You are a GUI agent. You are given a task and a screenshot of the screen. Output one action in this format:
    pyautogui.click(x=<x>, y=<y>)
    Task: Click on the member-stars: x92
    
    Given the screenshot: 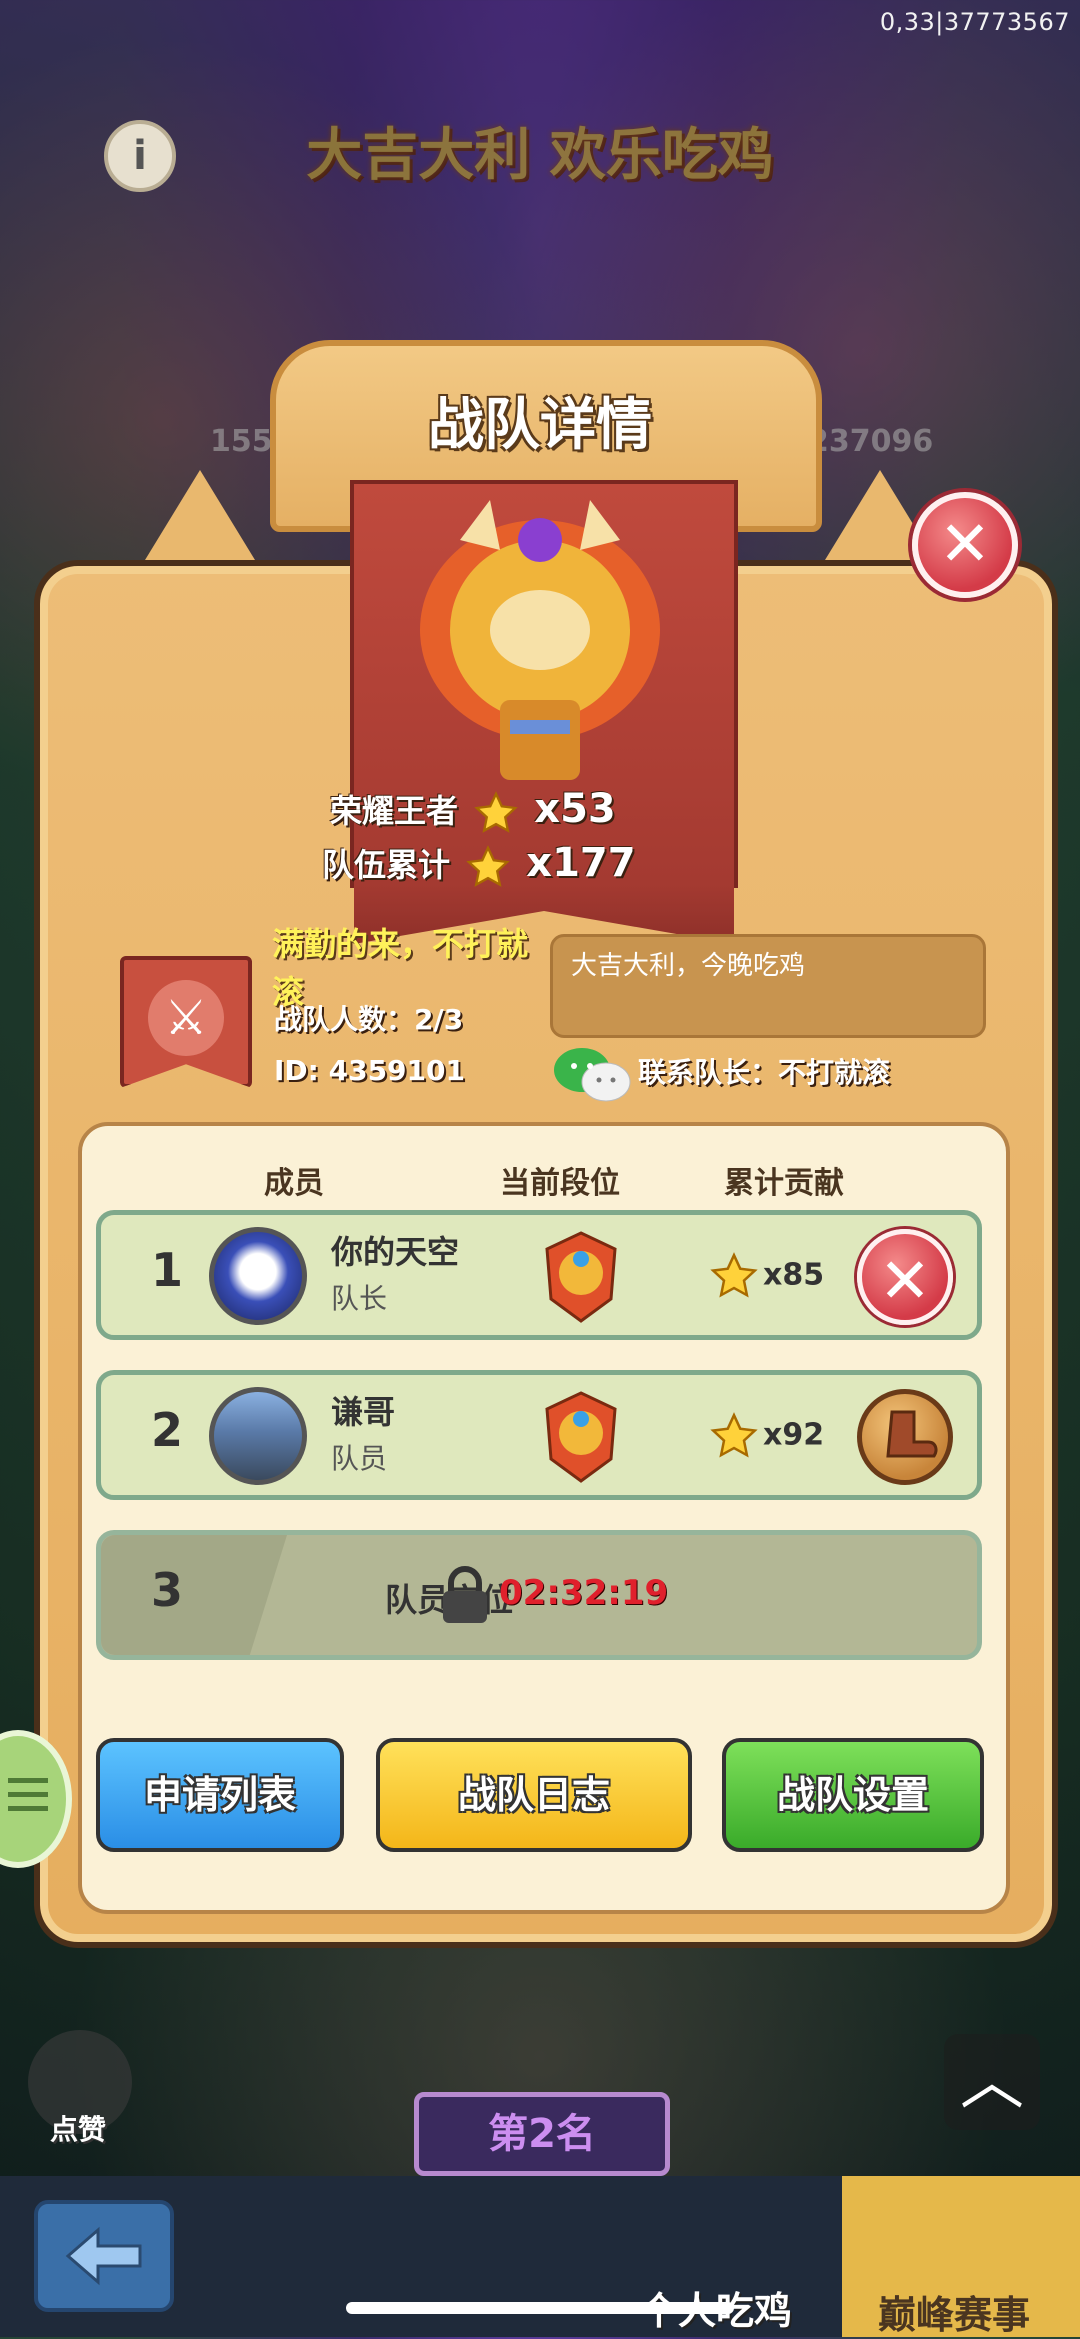 What is the action you would take?
    pyautogui.click(x=794, y=1435)
    